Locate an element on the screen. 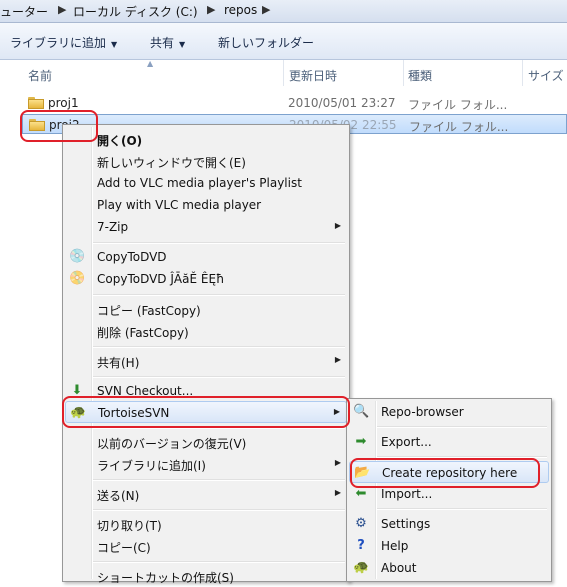 The height and width of the screenshot is (587, 567). menu-item-label: 削除 (FastCopy) is located at coordinates (143, 333).